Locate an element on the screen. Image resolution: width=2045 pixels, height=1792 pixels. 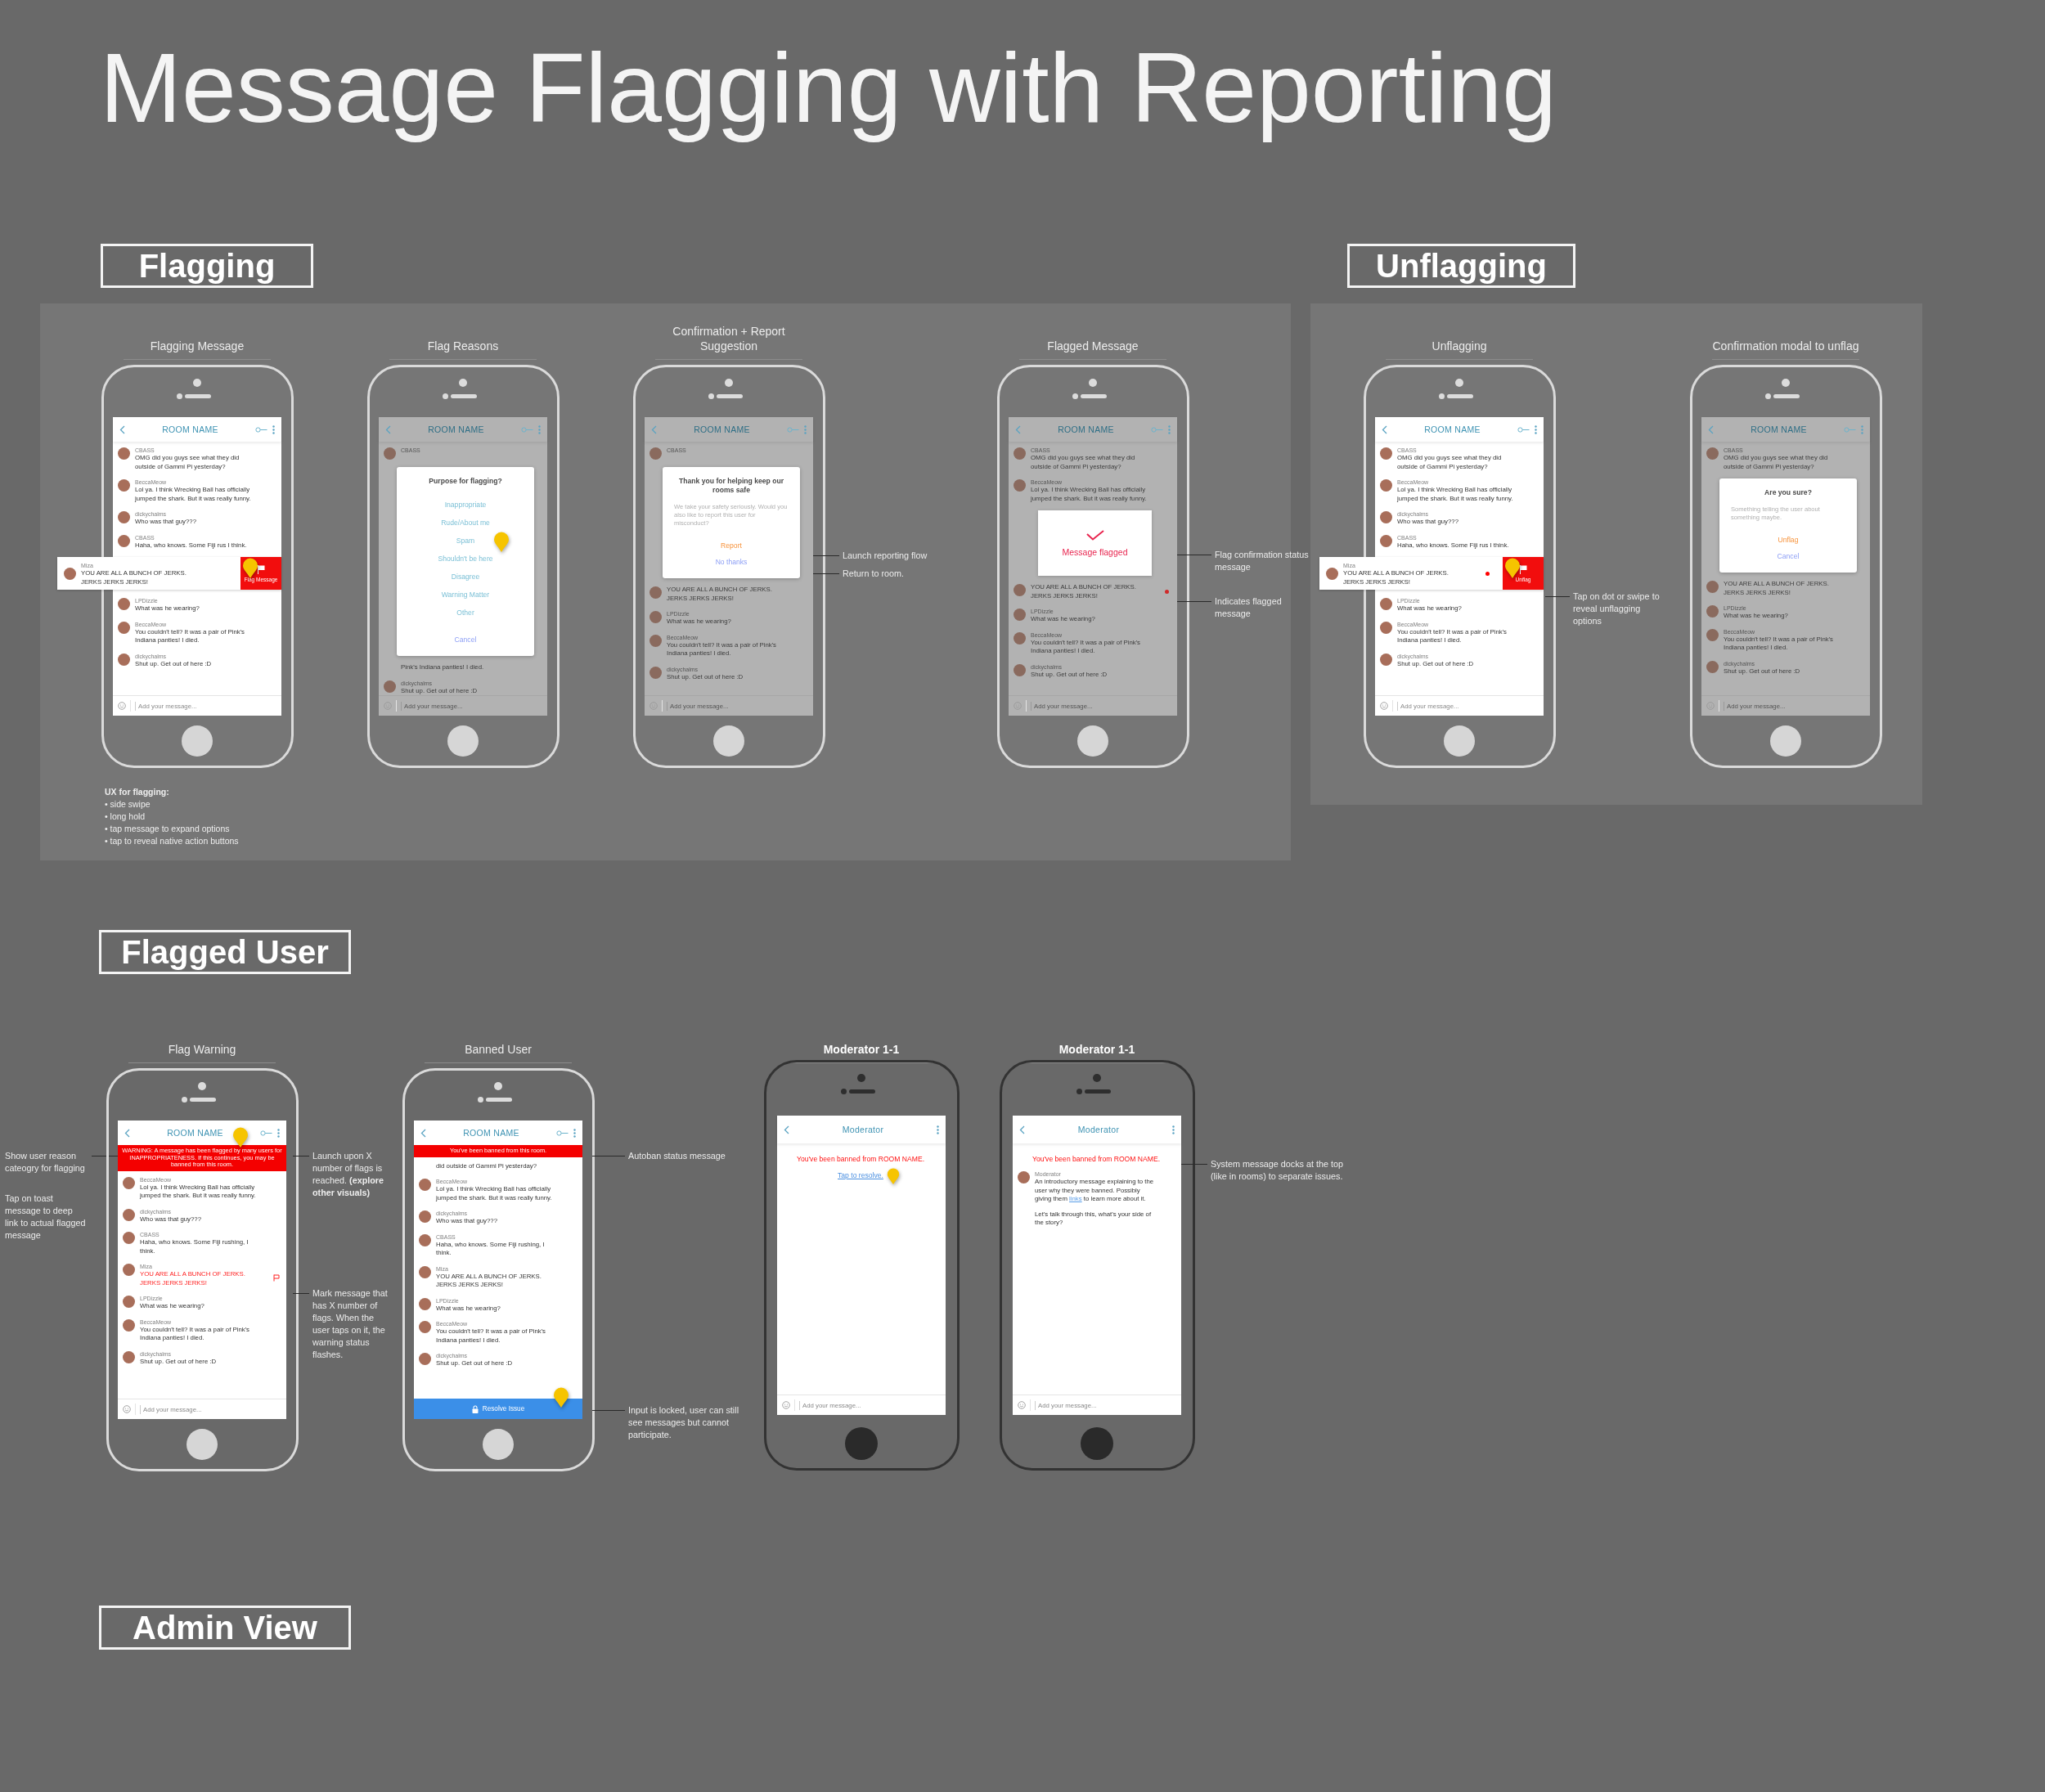
dialog-option: Shouldn't be here is located at coordinates (466, 559).